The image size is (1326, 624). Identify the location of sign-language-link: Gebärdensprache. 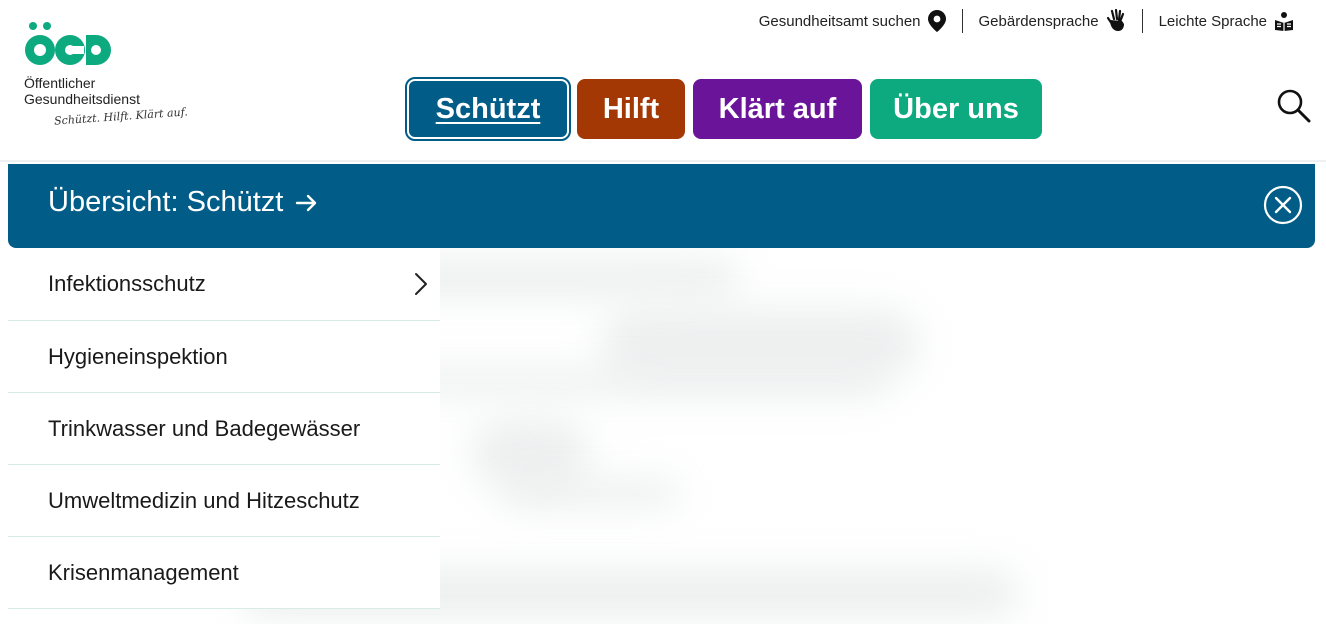
(1051, 21).